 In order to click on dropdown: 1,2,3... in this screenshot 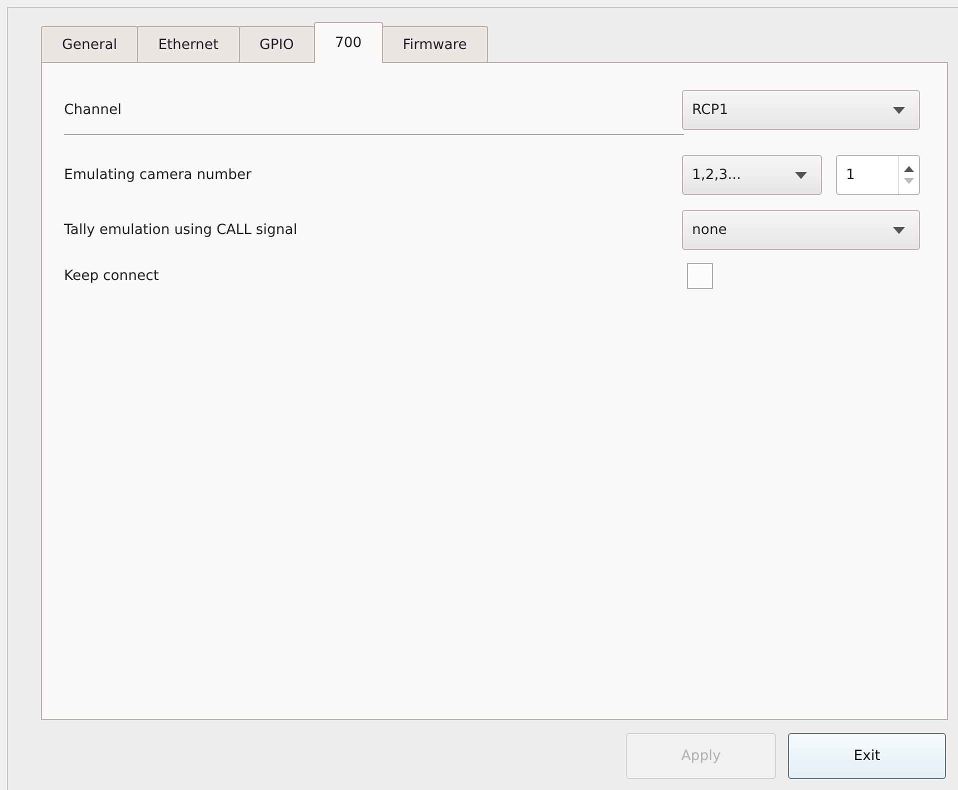, I will do `click(752, 175)`.